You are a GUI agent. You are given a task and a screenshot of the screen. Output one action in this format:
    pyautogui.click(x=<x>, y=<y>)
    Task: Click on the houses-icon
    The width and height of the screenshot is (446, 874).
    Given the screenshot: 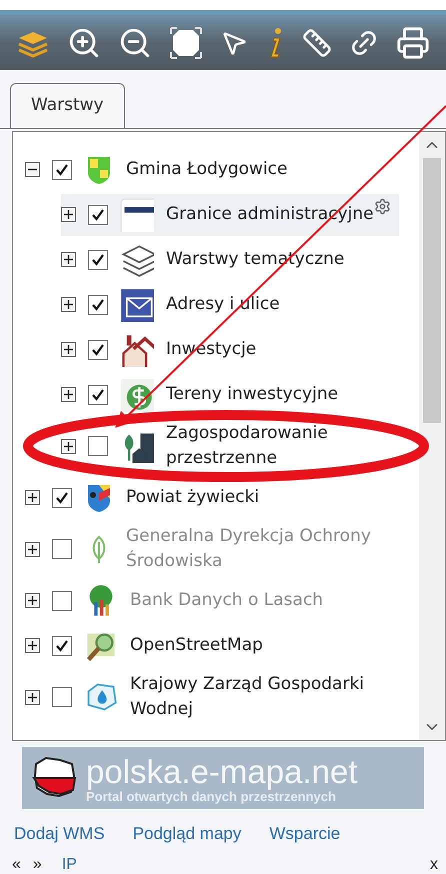 What is the action you would take?
    pyautogui.click(x=137, y=349)
    